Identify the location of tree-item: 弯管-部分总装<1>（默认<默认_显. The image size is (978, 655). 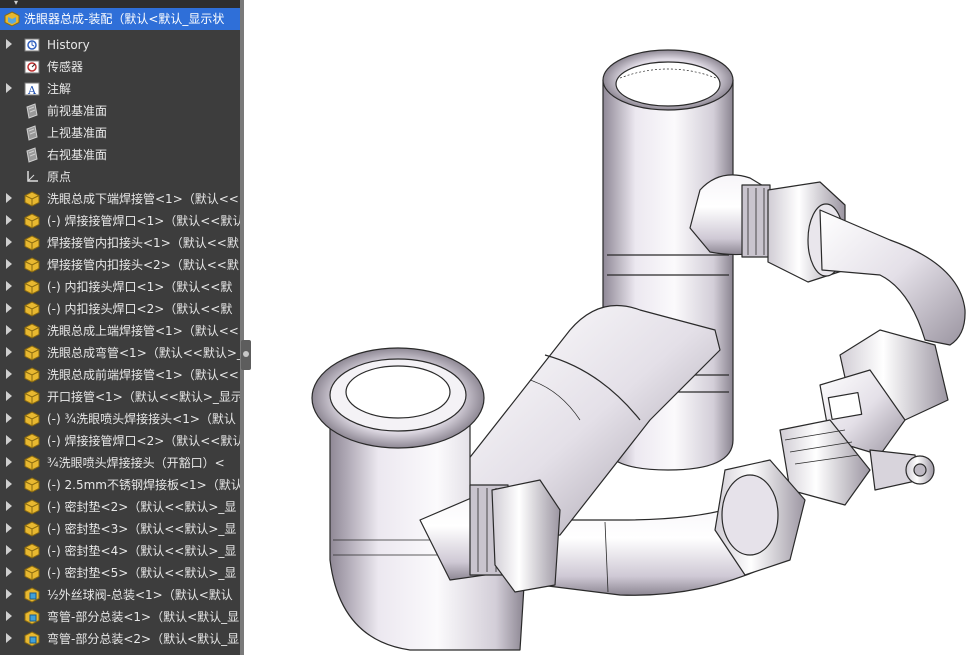
(120, 617).